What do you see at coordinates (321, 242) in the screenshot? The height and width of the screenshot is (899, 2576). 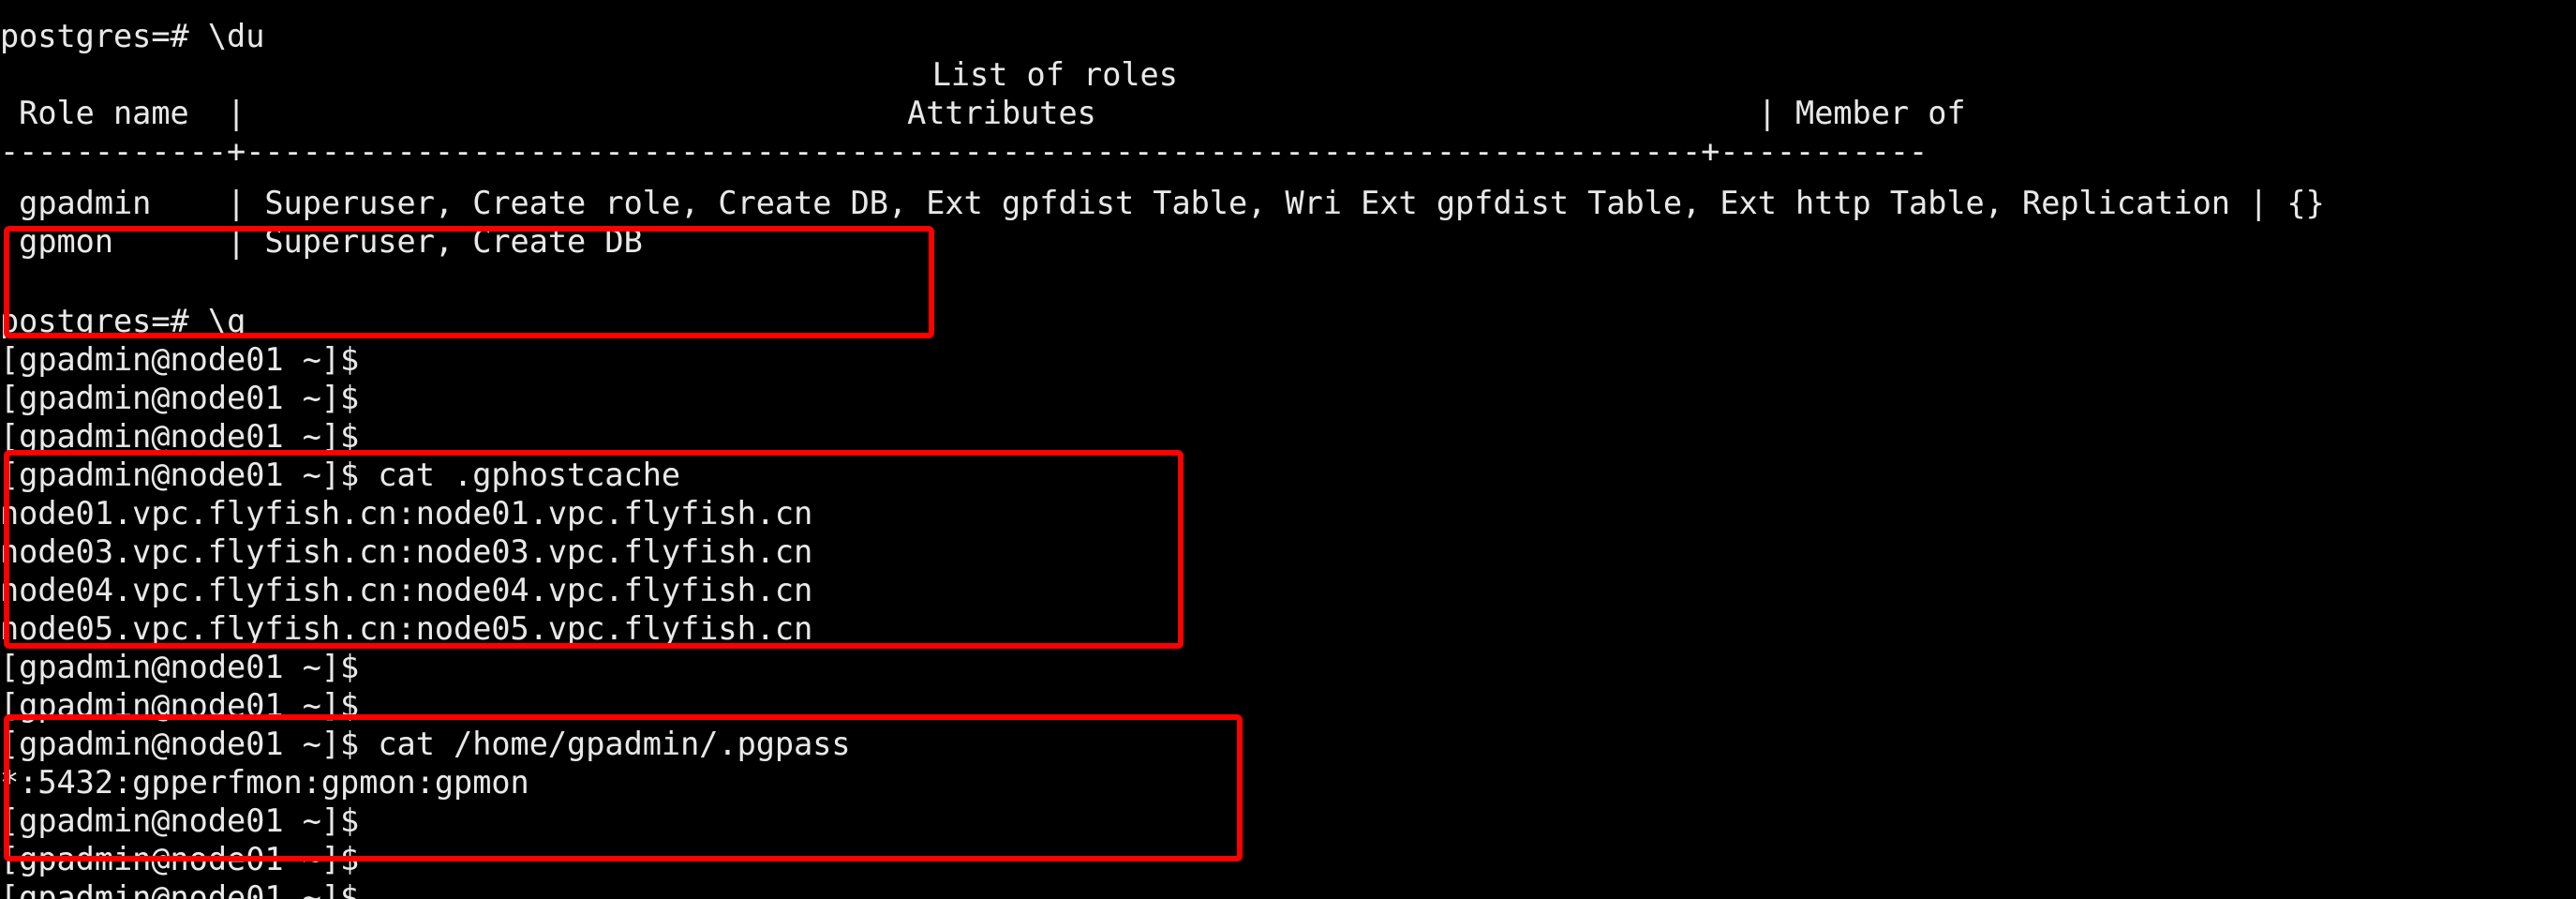 I see `terminal-line: gpmon | Superuser, Create DB` at bounding box center [321, 242].